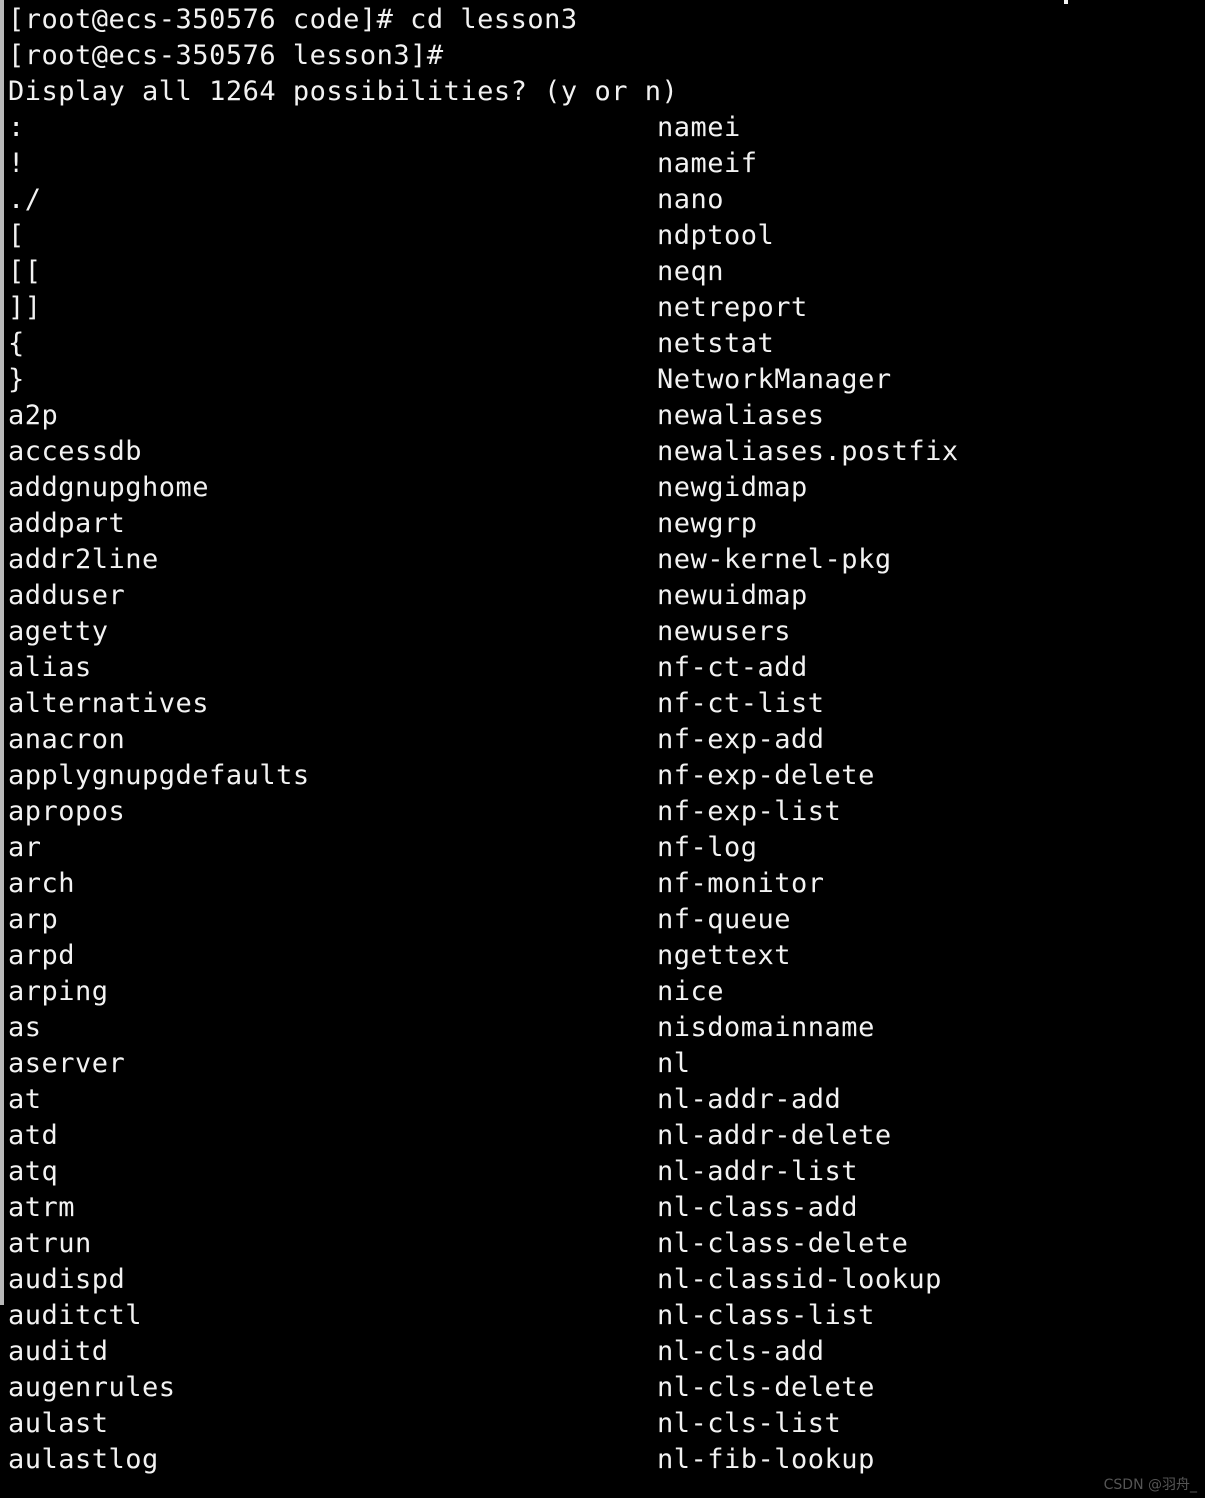  I want to click on completion-item: nl-addr-add, so click(749, 1099).